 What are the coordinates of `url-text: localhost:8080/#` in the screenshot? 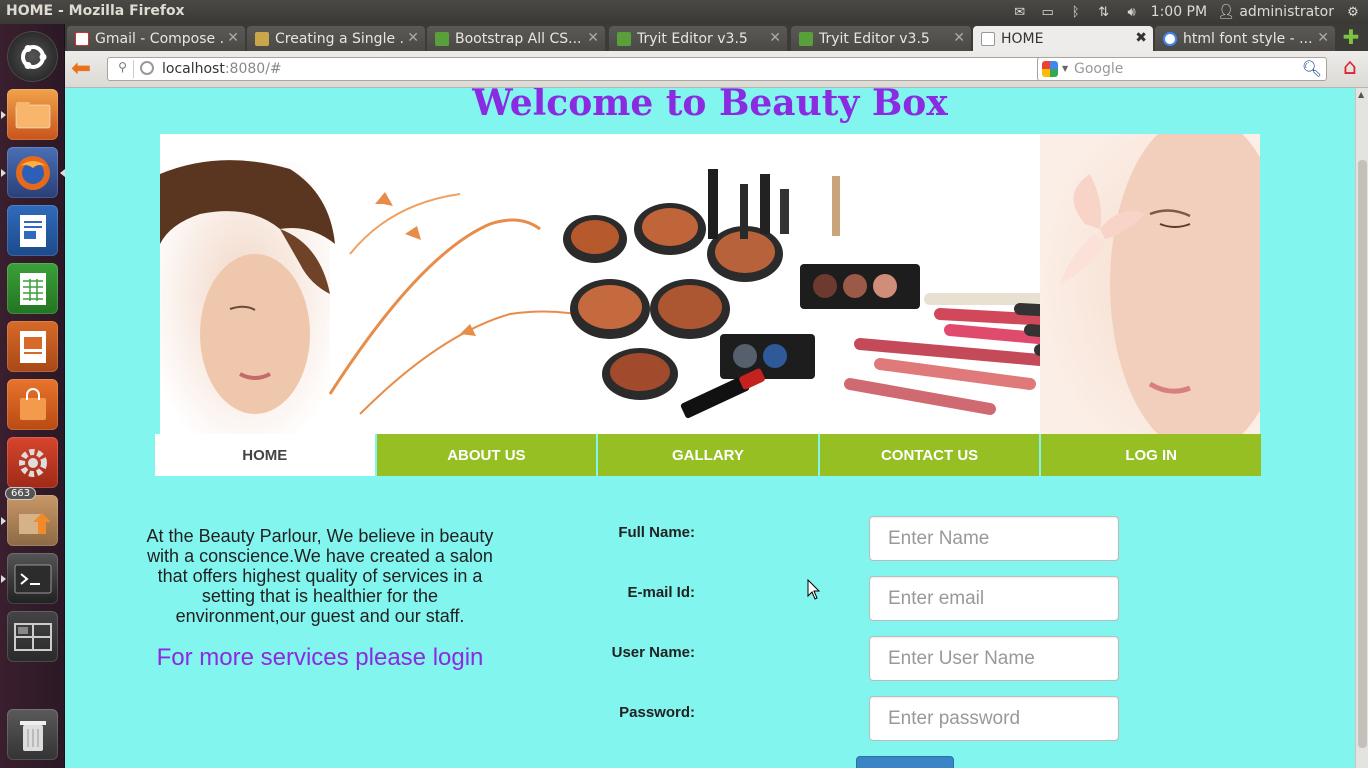 It's located at (222, 69).